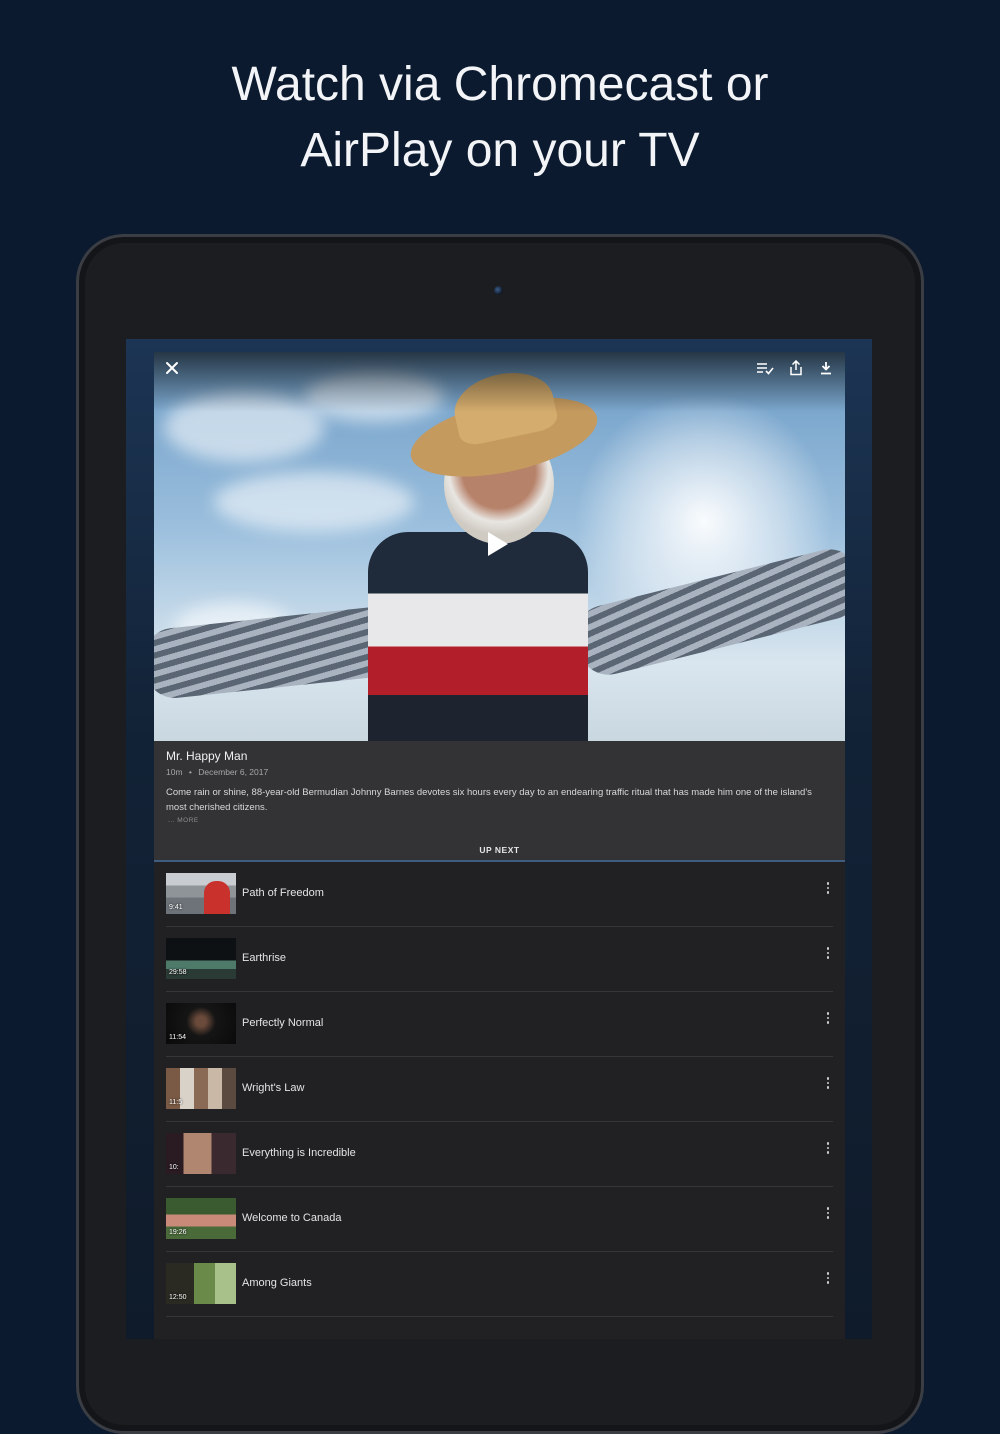  What do you see at coordinates (292, 1218) in the screenshot?
I see `list-item-title: Welcome to Canada` at bounding box center [292, 1218].